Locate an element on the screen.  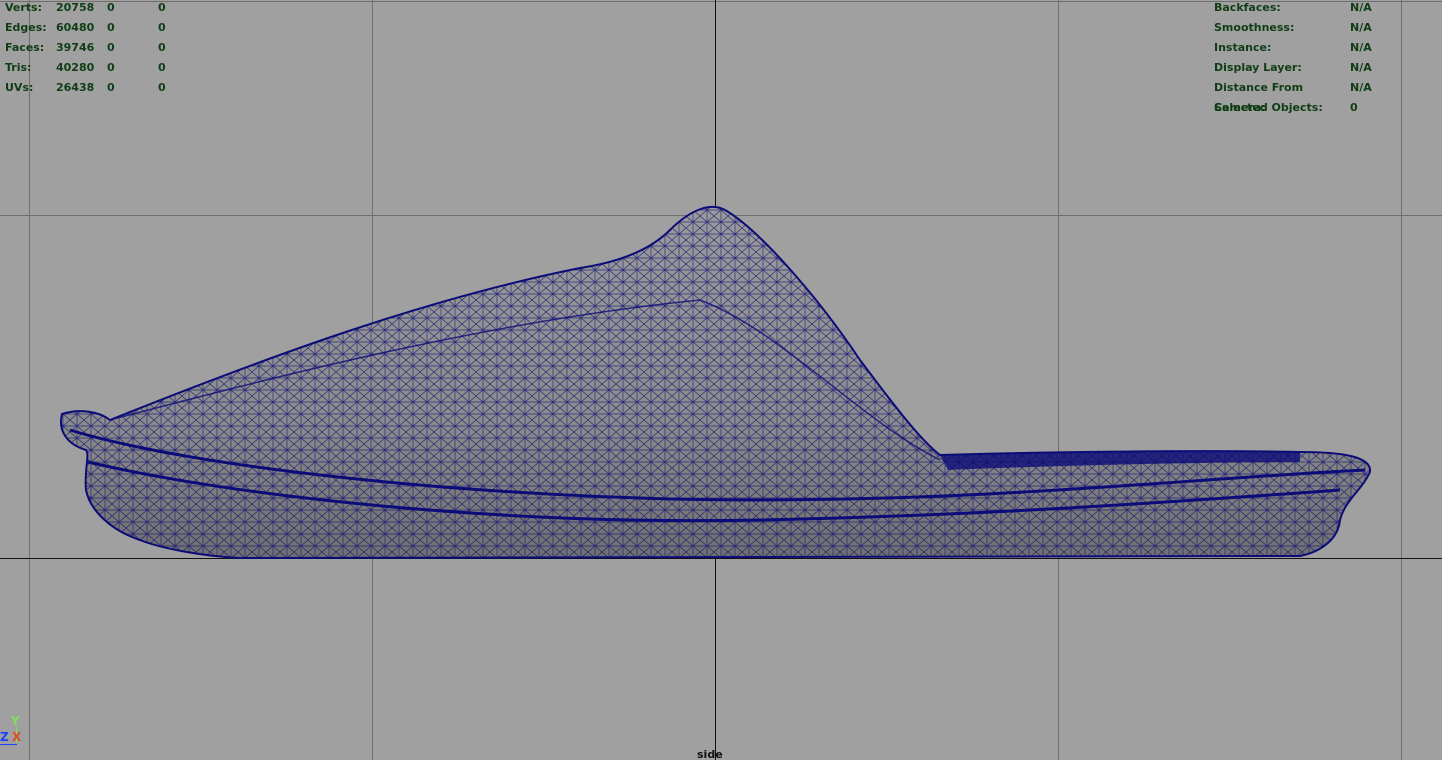
info-label: Smoothness: is located at coordinates (1254, 27).